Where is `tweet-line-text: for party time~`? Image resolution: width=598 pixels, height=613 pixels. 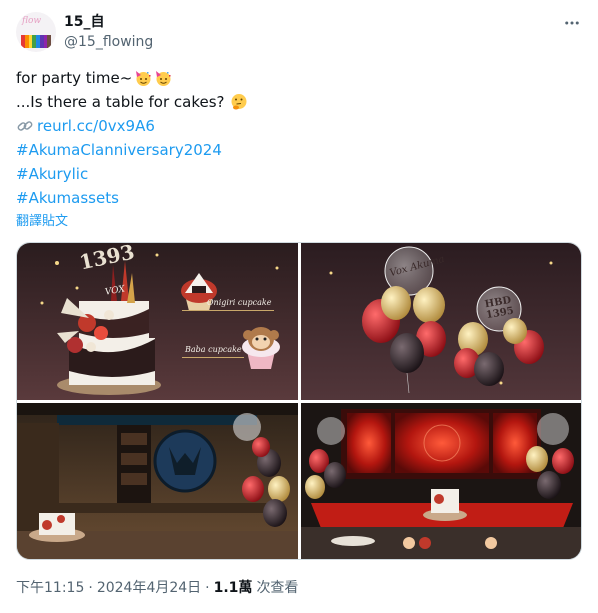
tweet-line-text: for party time~ is located at coordinates (74, 78).